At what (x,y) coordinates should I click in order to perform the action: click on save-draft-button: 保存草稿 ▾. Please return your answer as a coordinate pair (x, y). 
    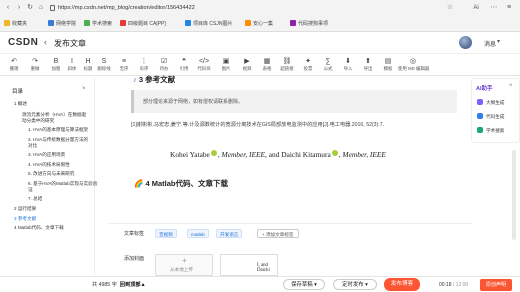
    Looking at the image, I should click on (304, 284).